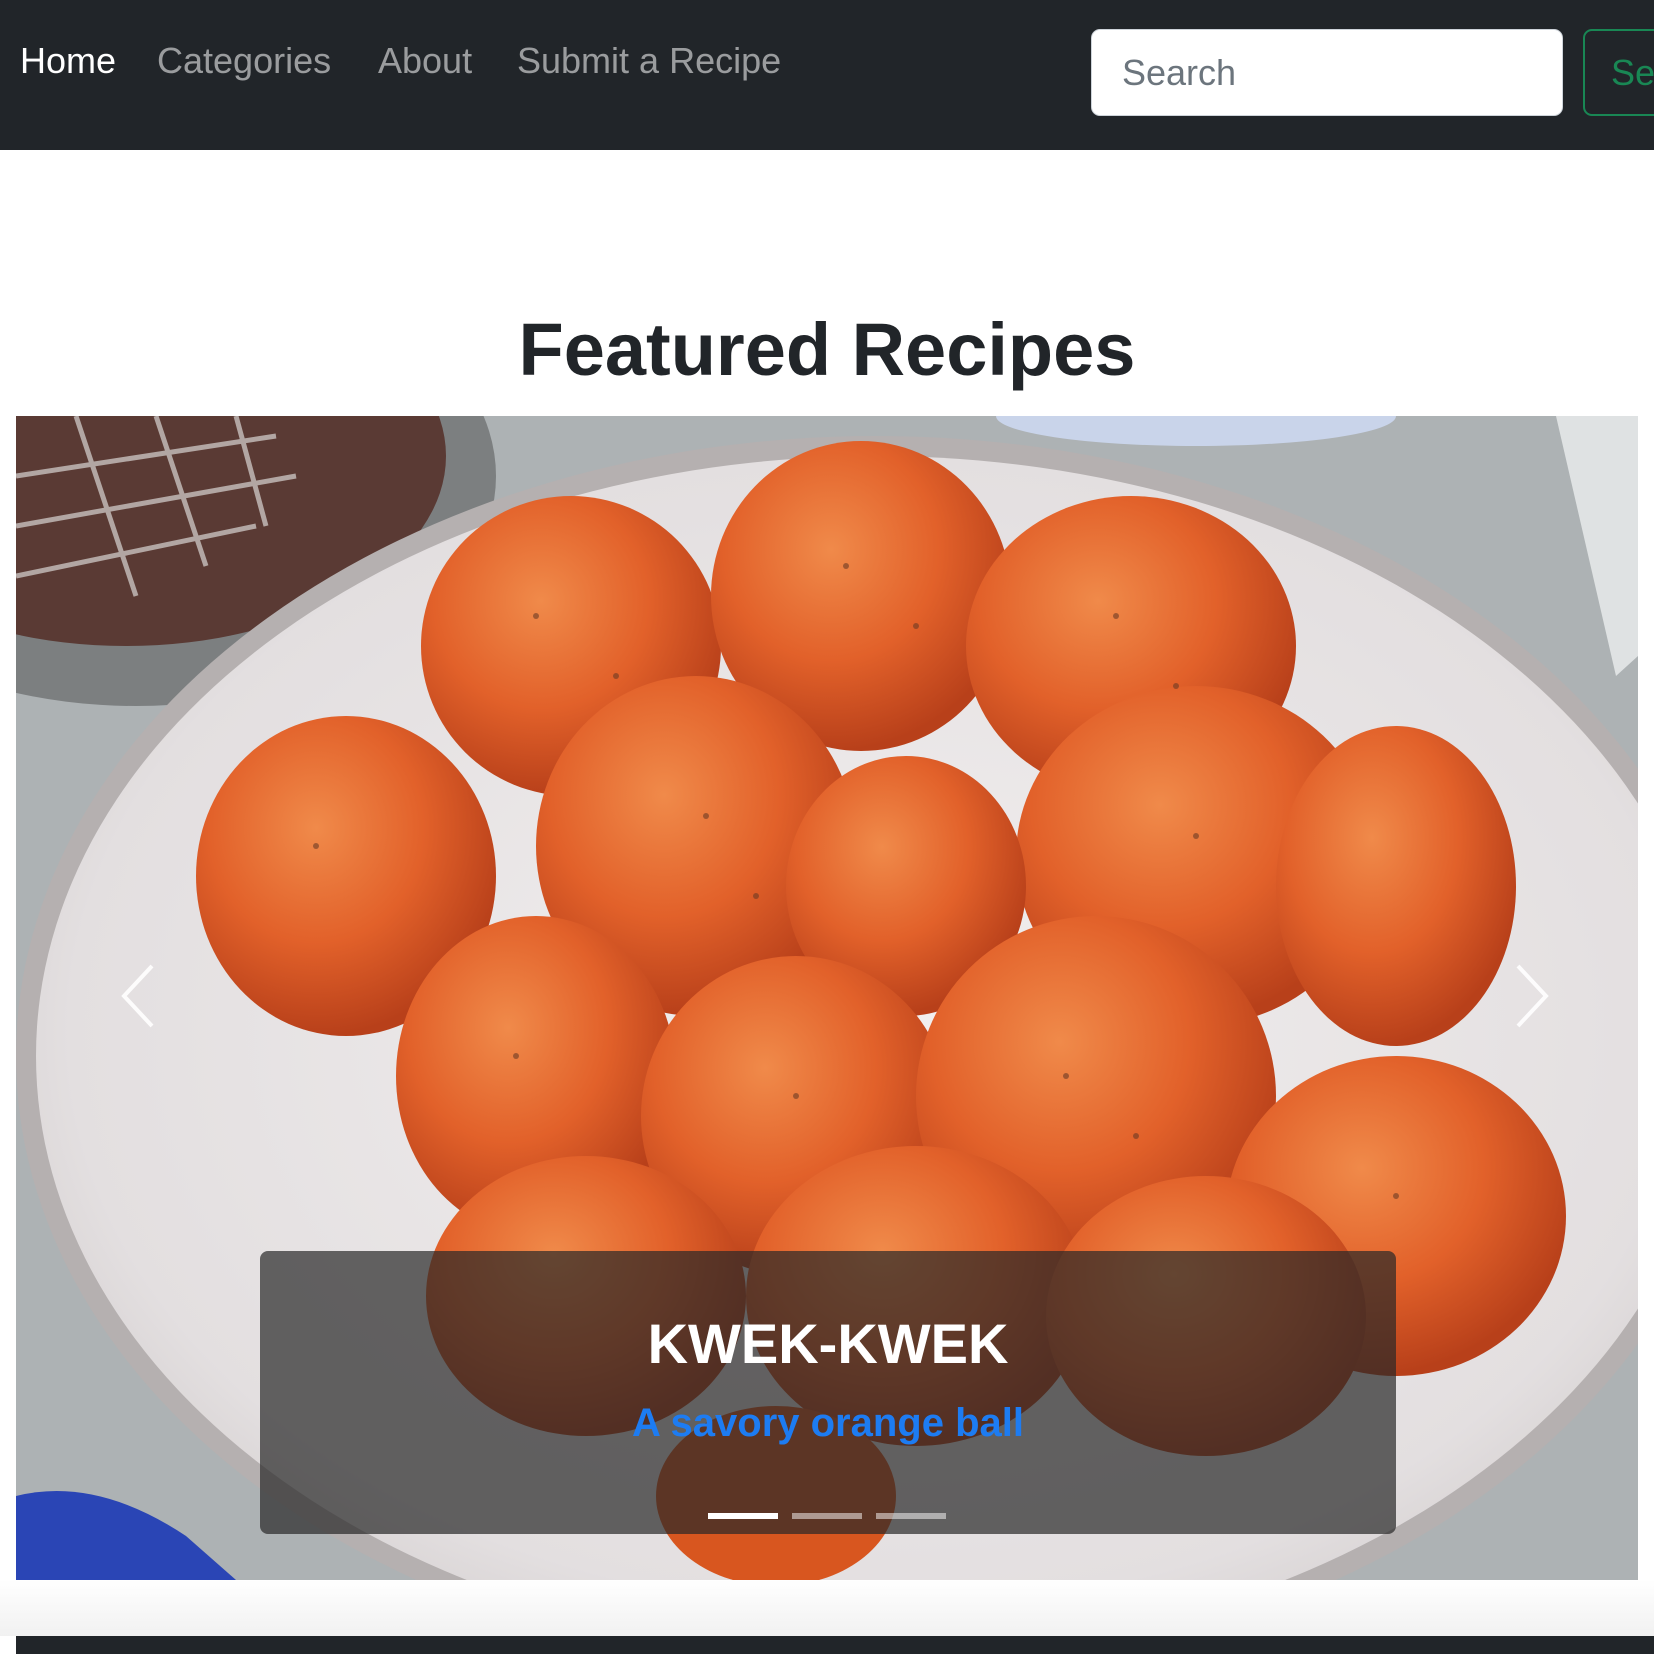 The height and width of the screenshot is (1654, 1654). I want to click on carousel-next-button, so click(1531, 996).